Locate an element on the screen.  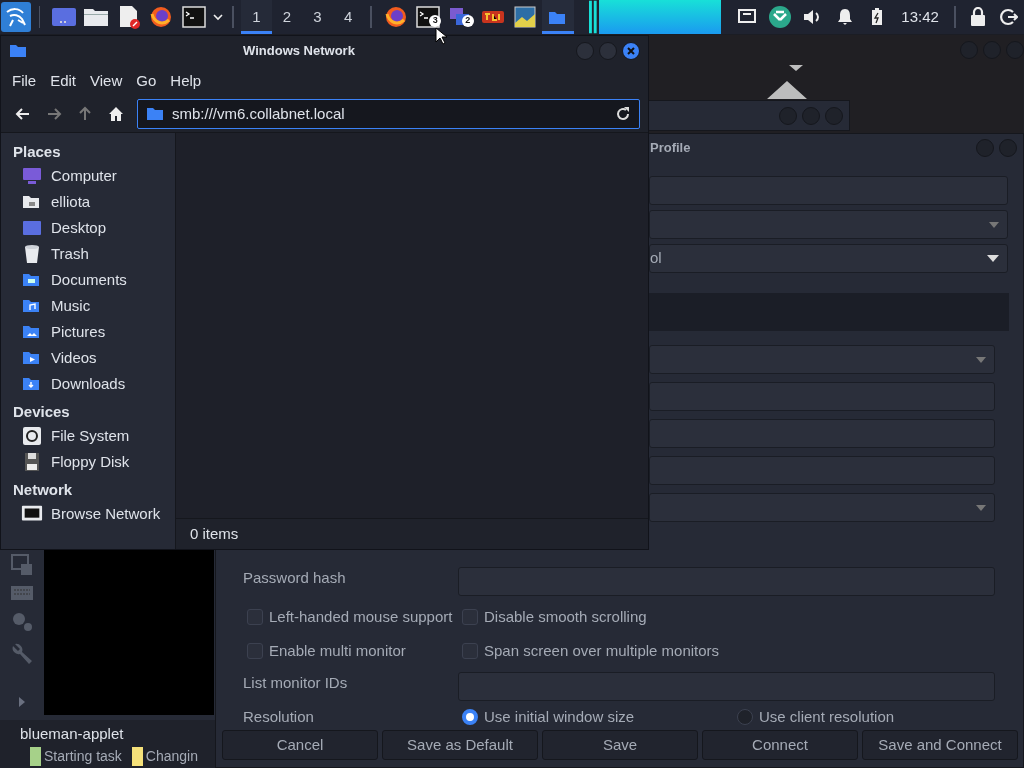
wrench-icon is located at coordinates (22, 653).